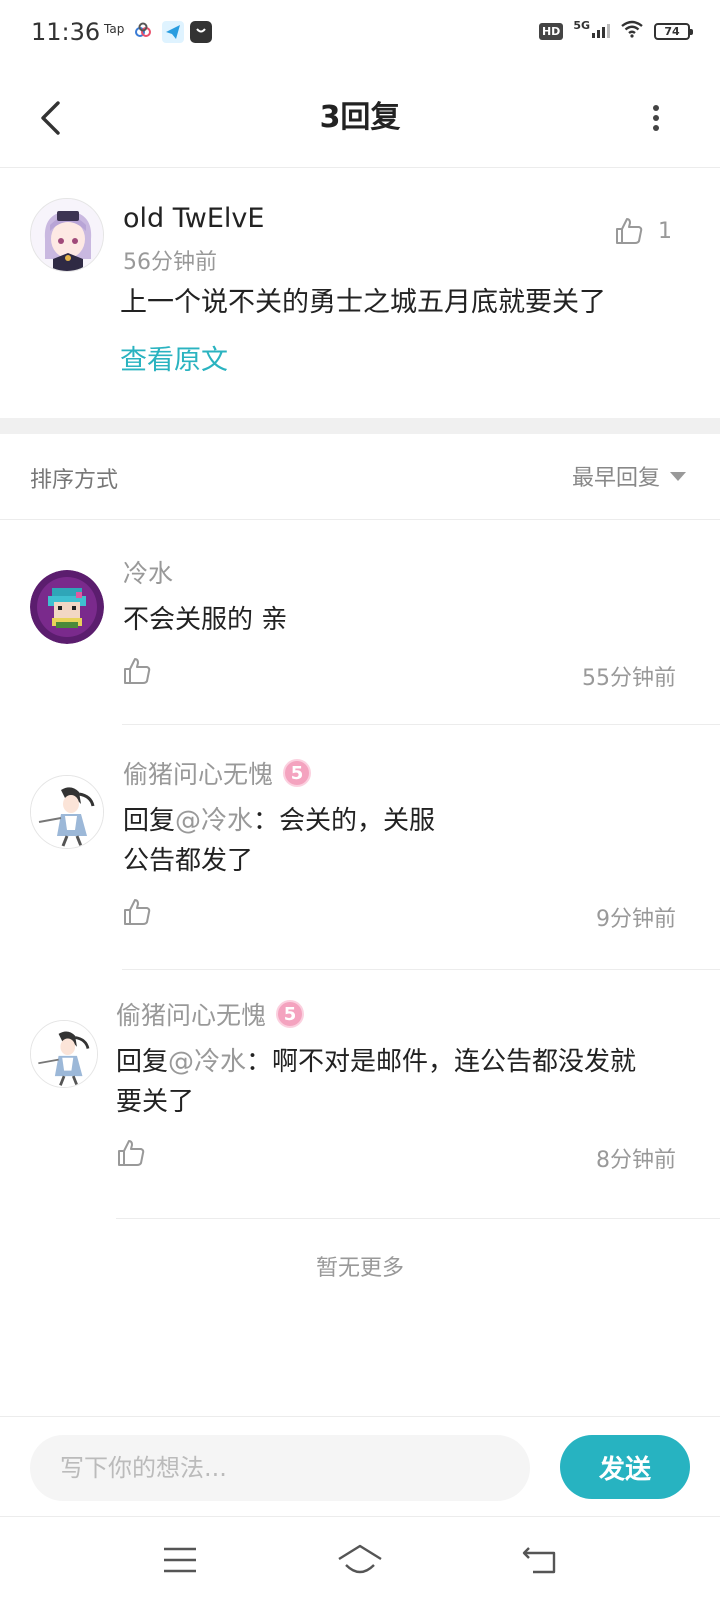  I want to click on reply-time: 8分钟前, so click(636, 1160).